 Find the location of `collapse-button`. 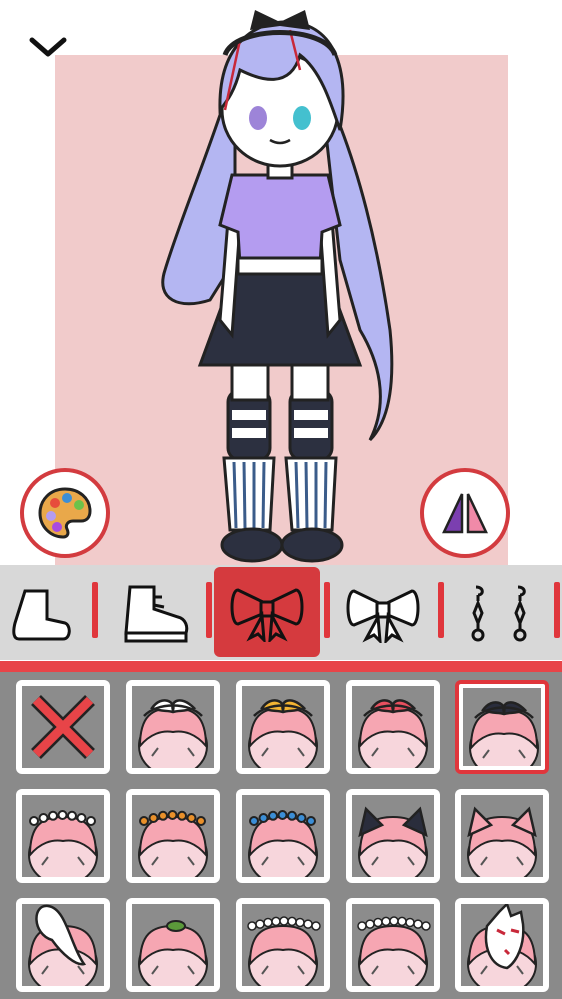

collapse-button is located at coordinates (48, 48).